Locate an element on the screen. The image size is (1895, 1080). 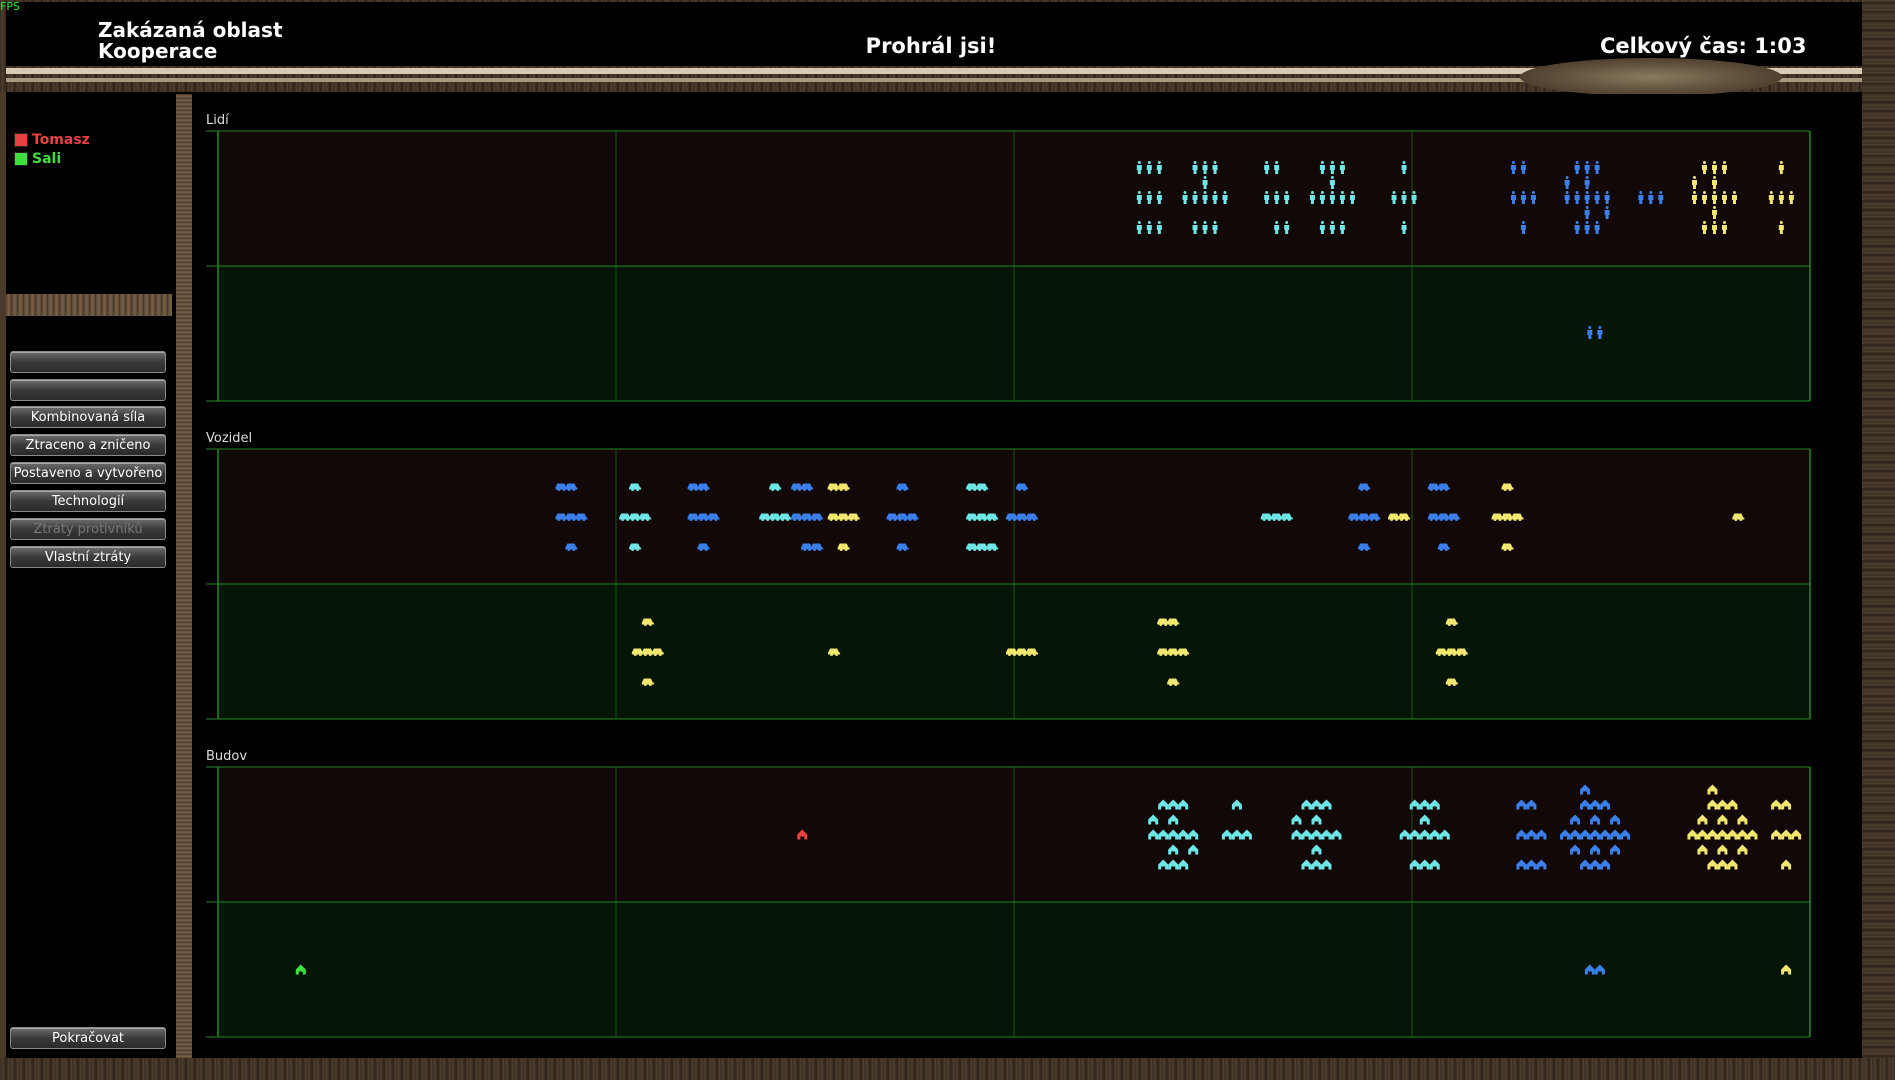
wooden-log-decoration is located at coordinates (1651, 77).